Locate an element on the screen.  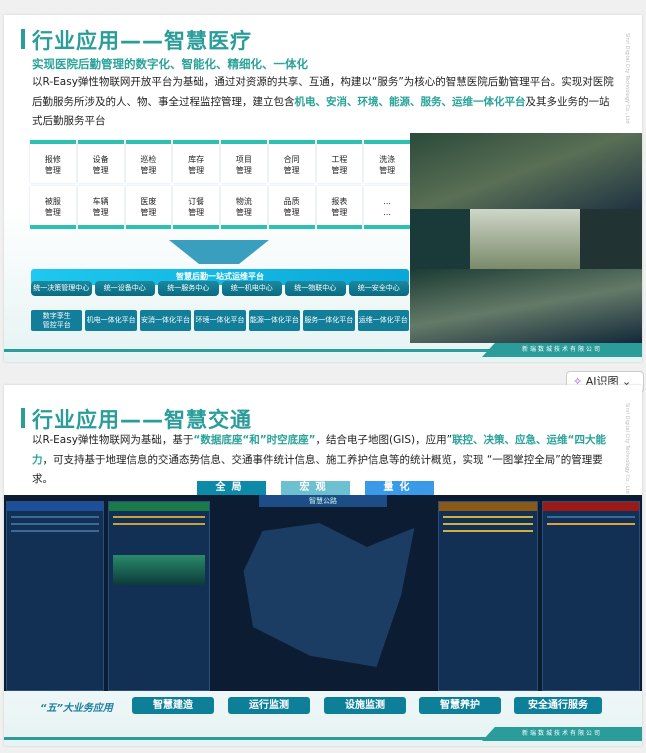
platform-box: 安消一体化平台 is located at coordinates (165, 320).